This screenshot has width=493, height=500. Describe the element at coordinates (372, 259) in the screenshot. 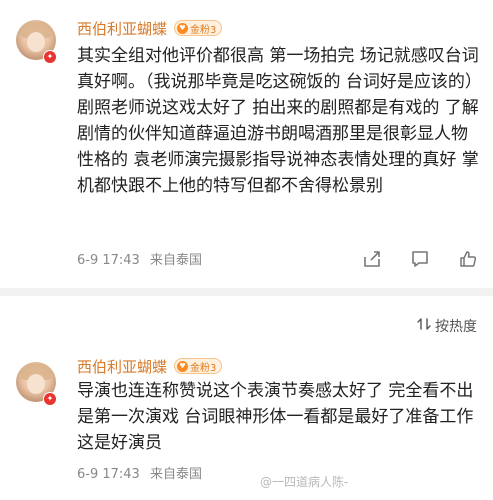

I see `share-icon` at that location.